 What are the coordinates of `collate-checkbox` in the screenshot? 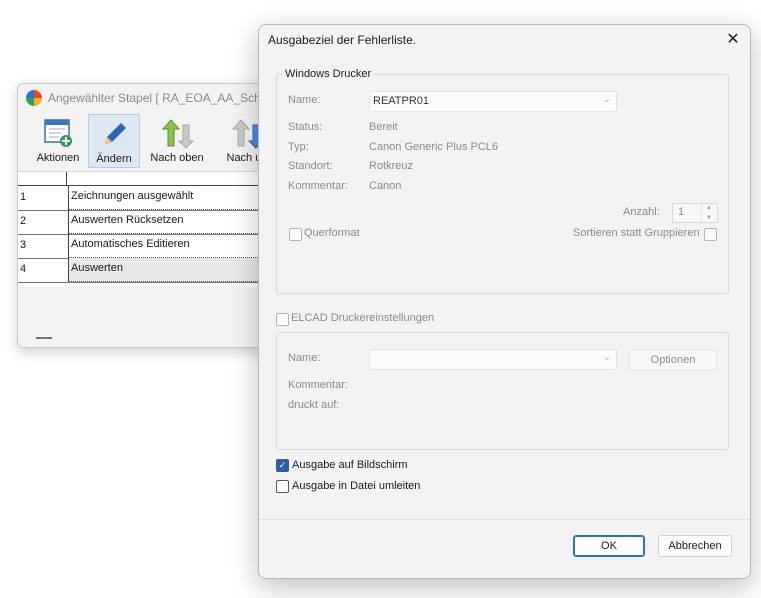 It's located at (710, 234).